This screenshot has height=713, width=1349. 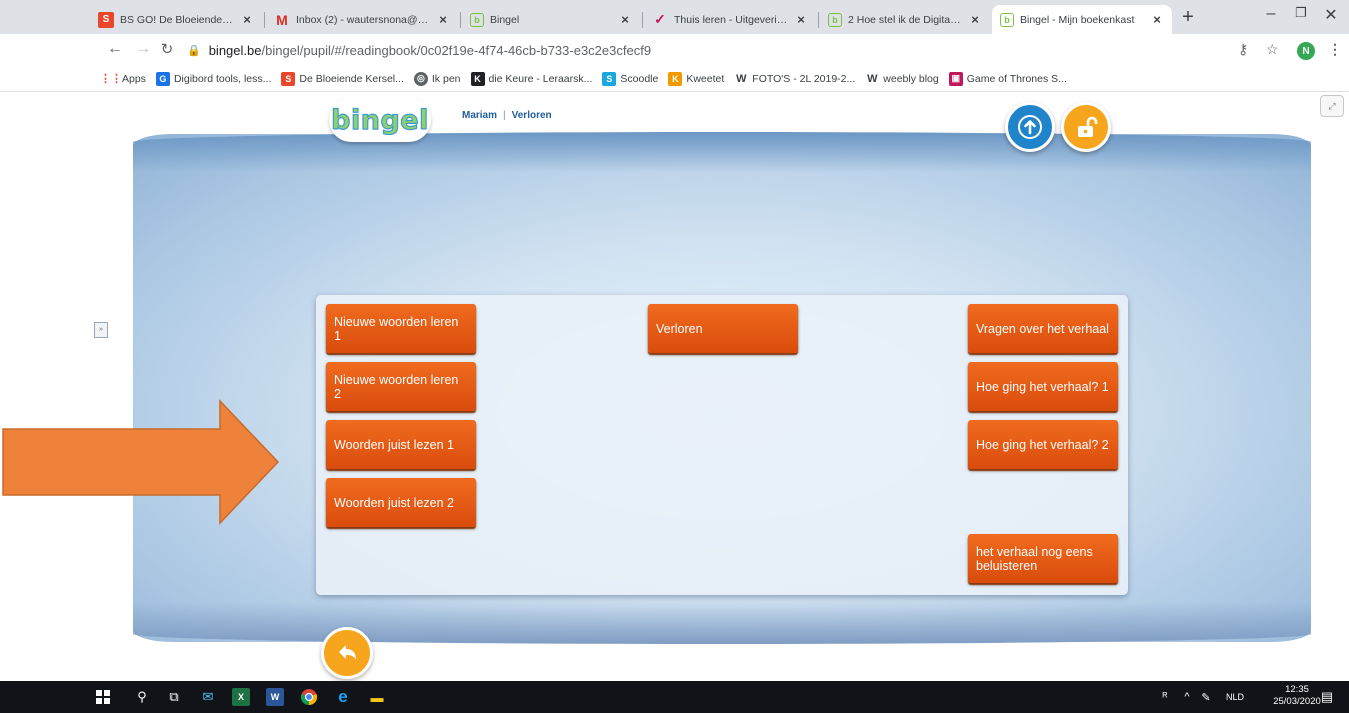 I want to click on back-arrow-icon: ←, so click(x=115, y=49).